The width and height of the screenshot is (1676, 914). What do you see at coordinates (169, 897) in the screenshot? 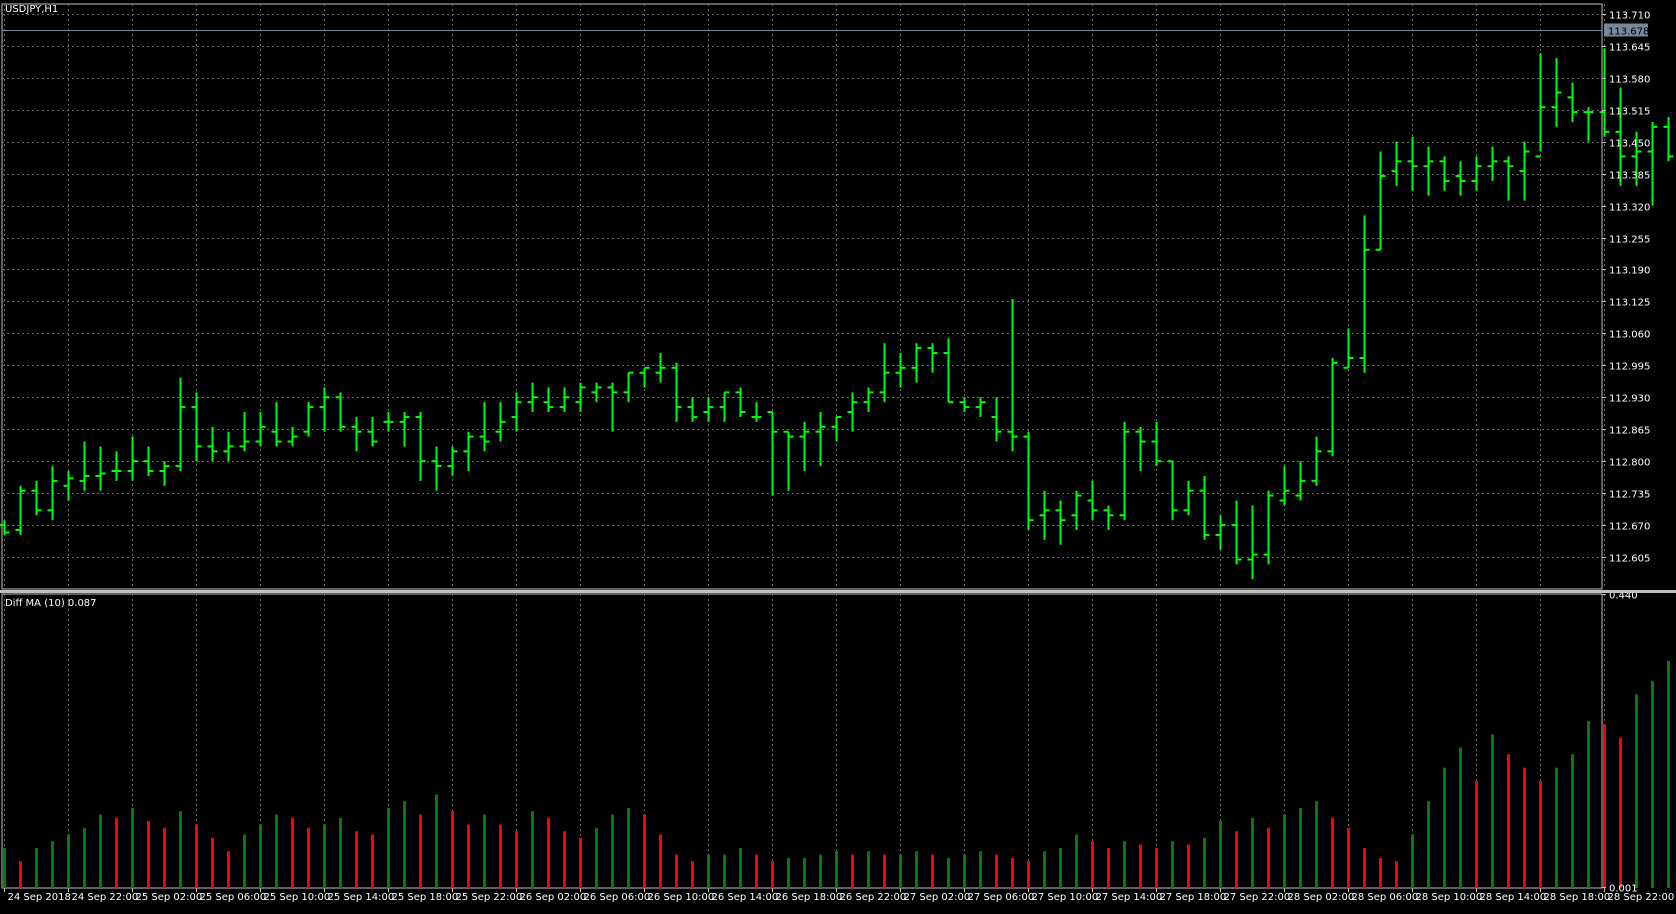
I see `time-tick-label: 25 Sep 02:00` at bounding box center [169, 897].